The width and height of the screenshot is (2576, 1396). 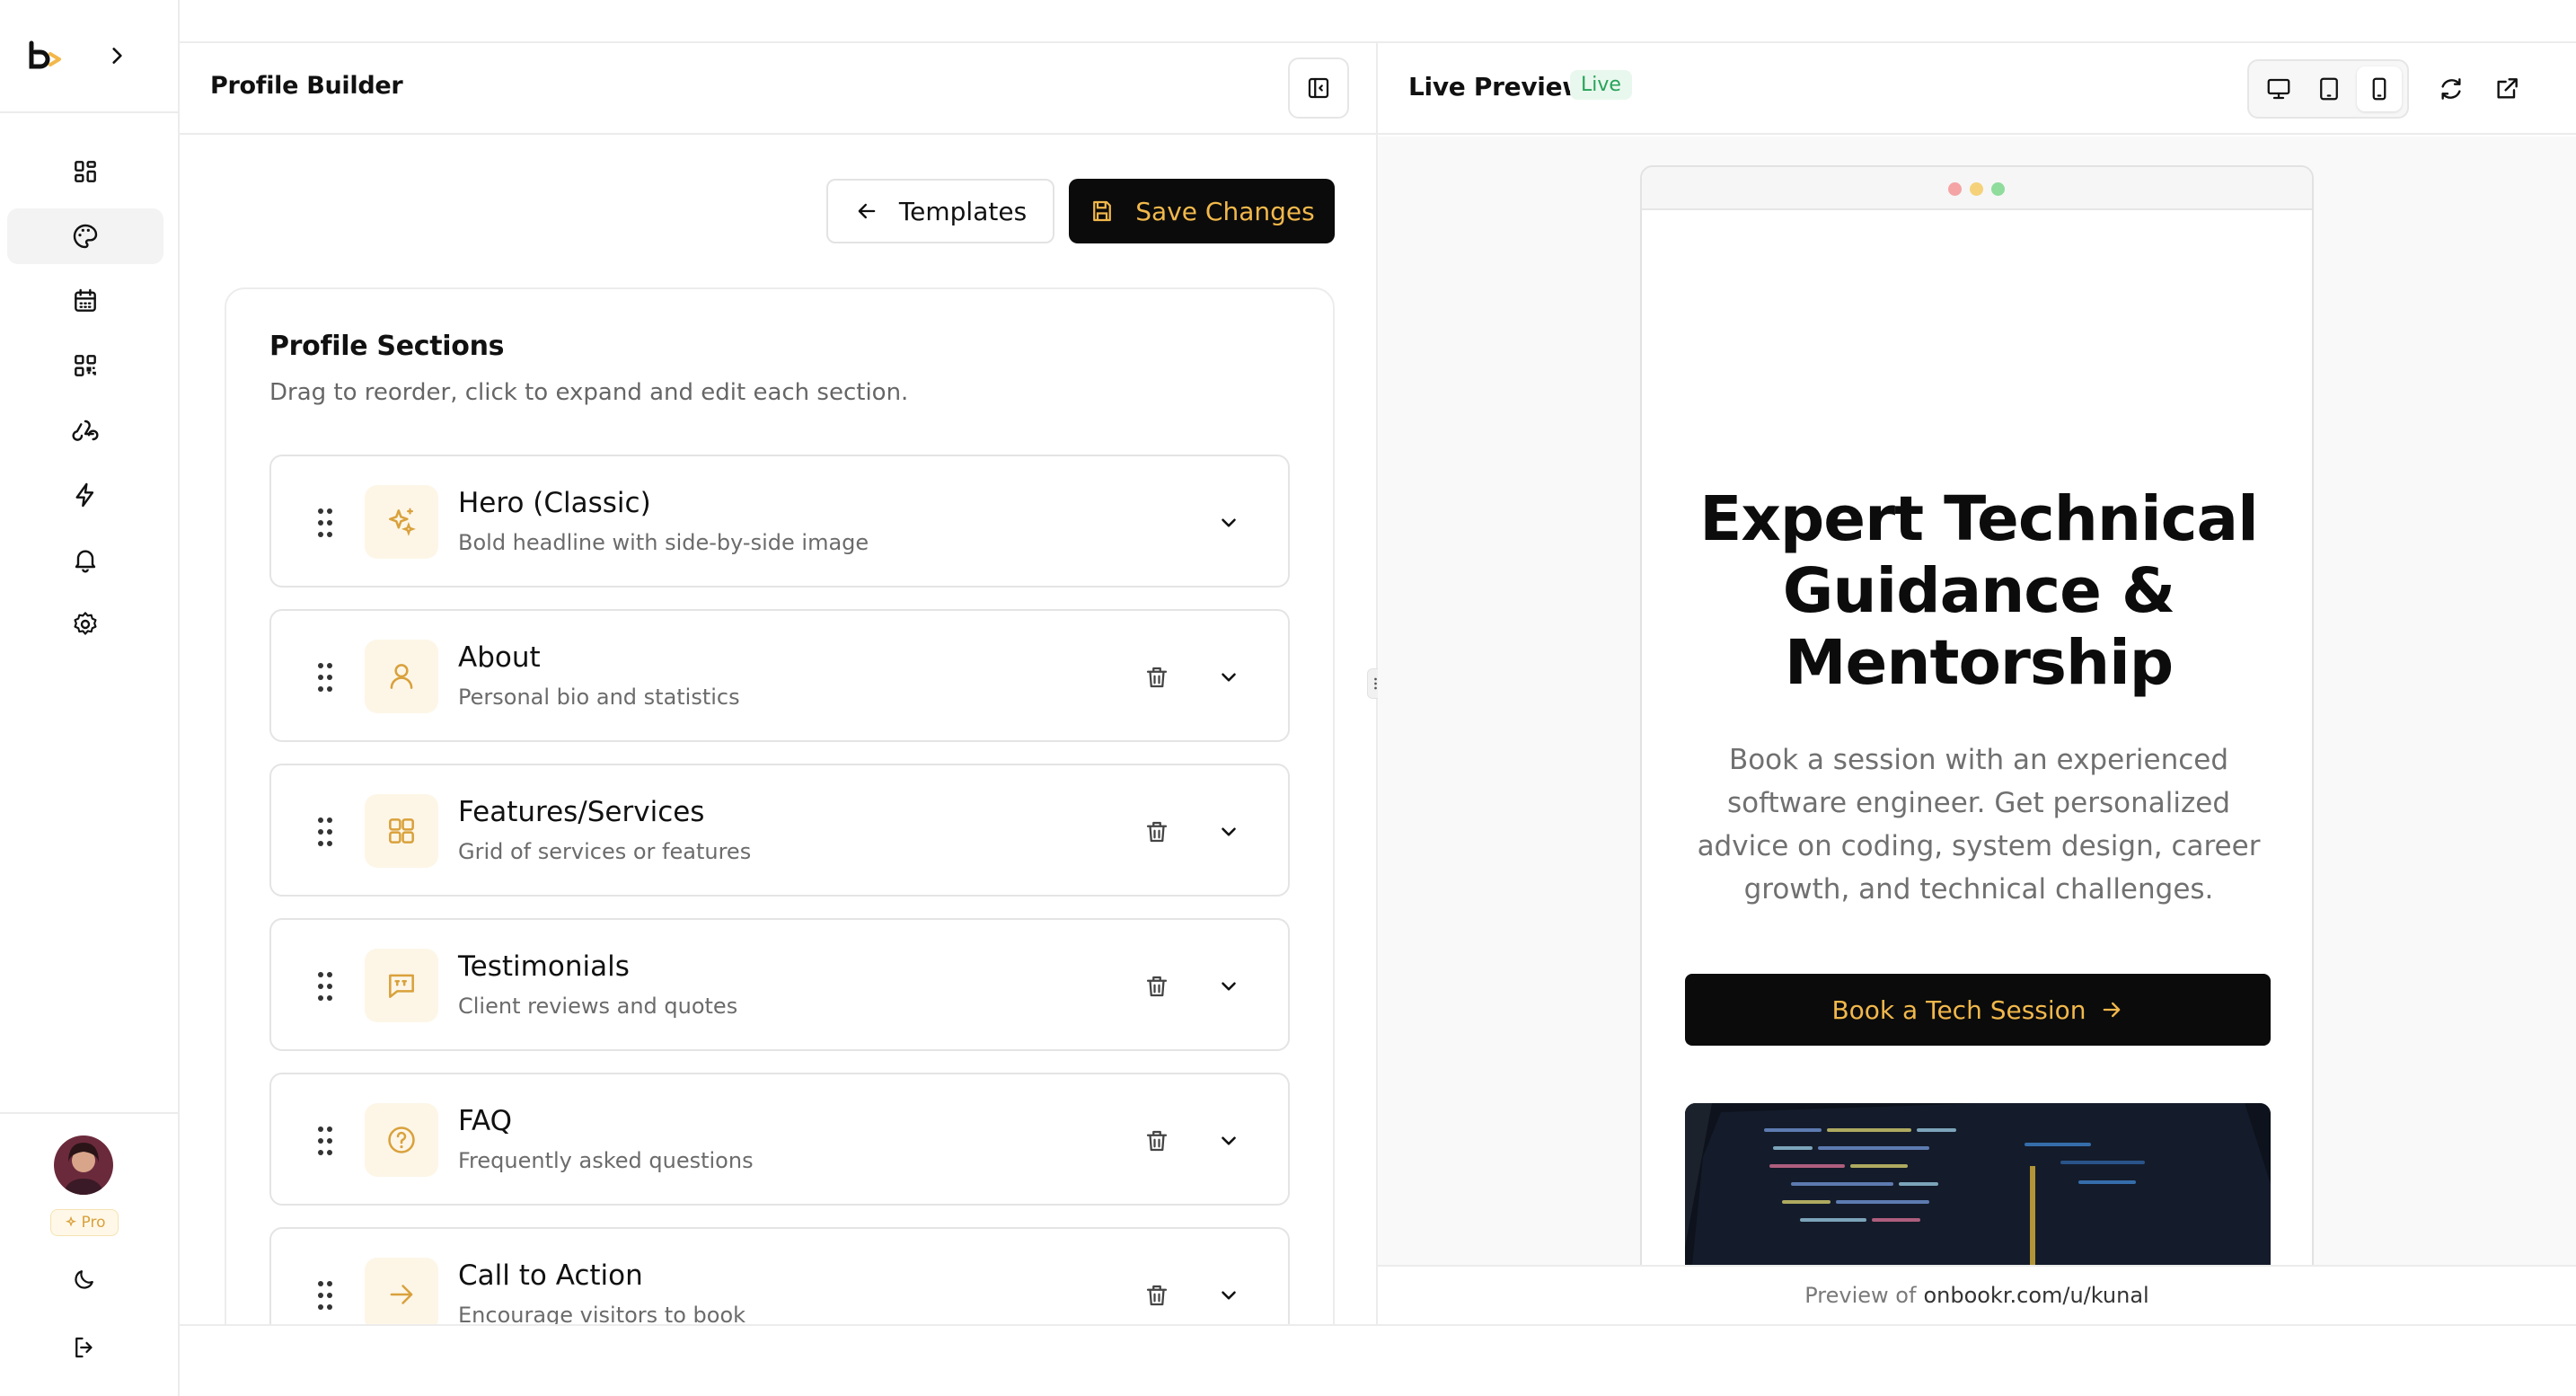 I want to click on browser-chrome, so click(x=1977, y=189).